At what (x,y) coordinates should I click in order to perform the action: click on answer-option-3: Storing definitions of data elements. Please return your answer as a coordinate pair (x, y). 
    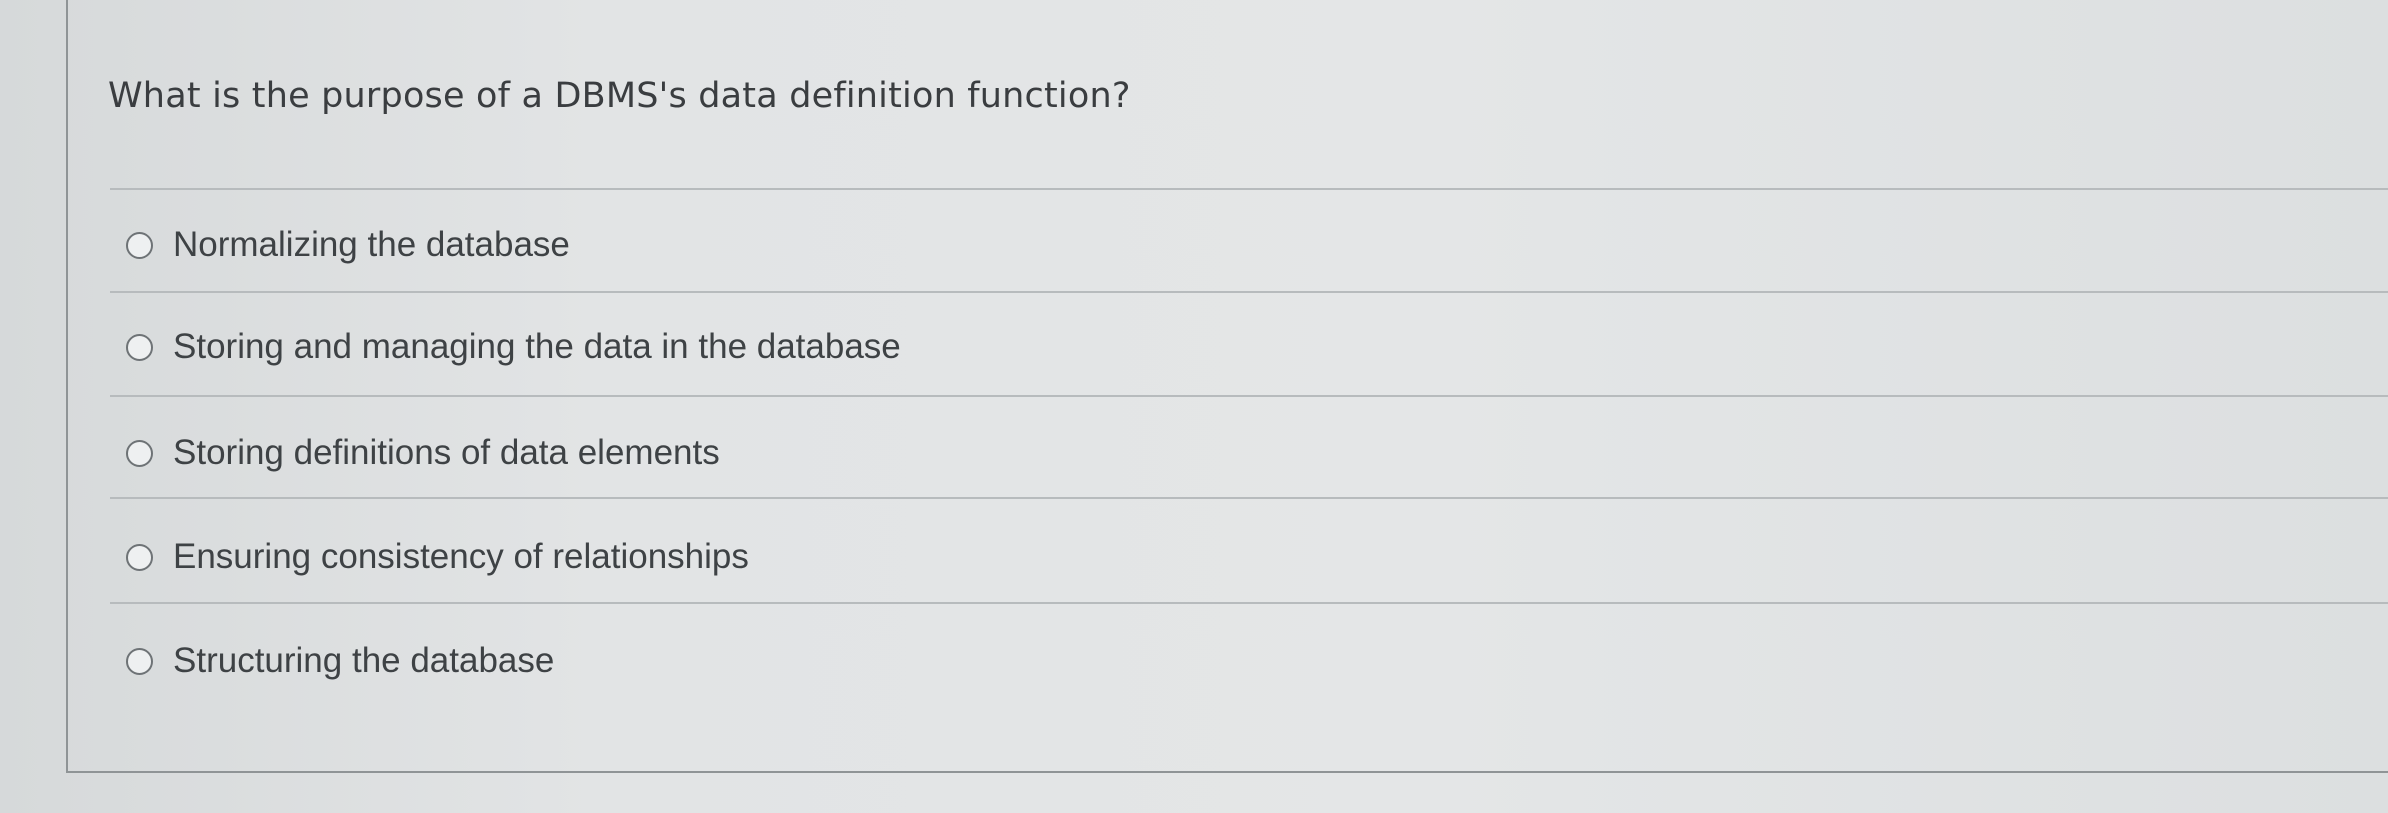
    Looking at the image, I should click on (423, 453).